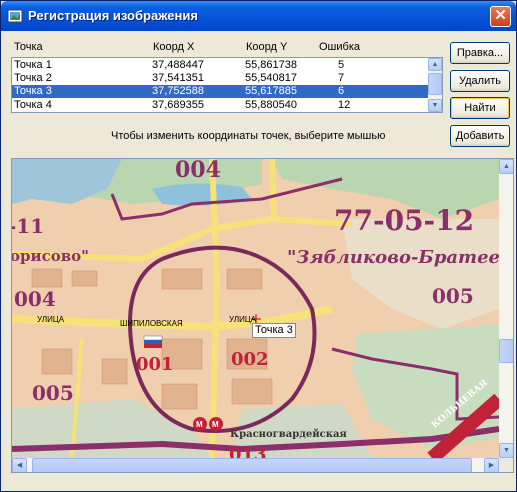 The image size is (517, 492). What do you see at coordinates (51, 319) in the screenshot?
I see `map-street-ulitsa: УЛИЦА` at bounding box center [51, 319].